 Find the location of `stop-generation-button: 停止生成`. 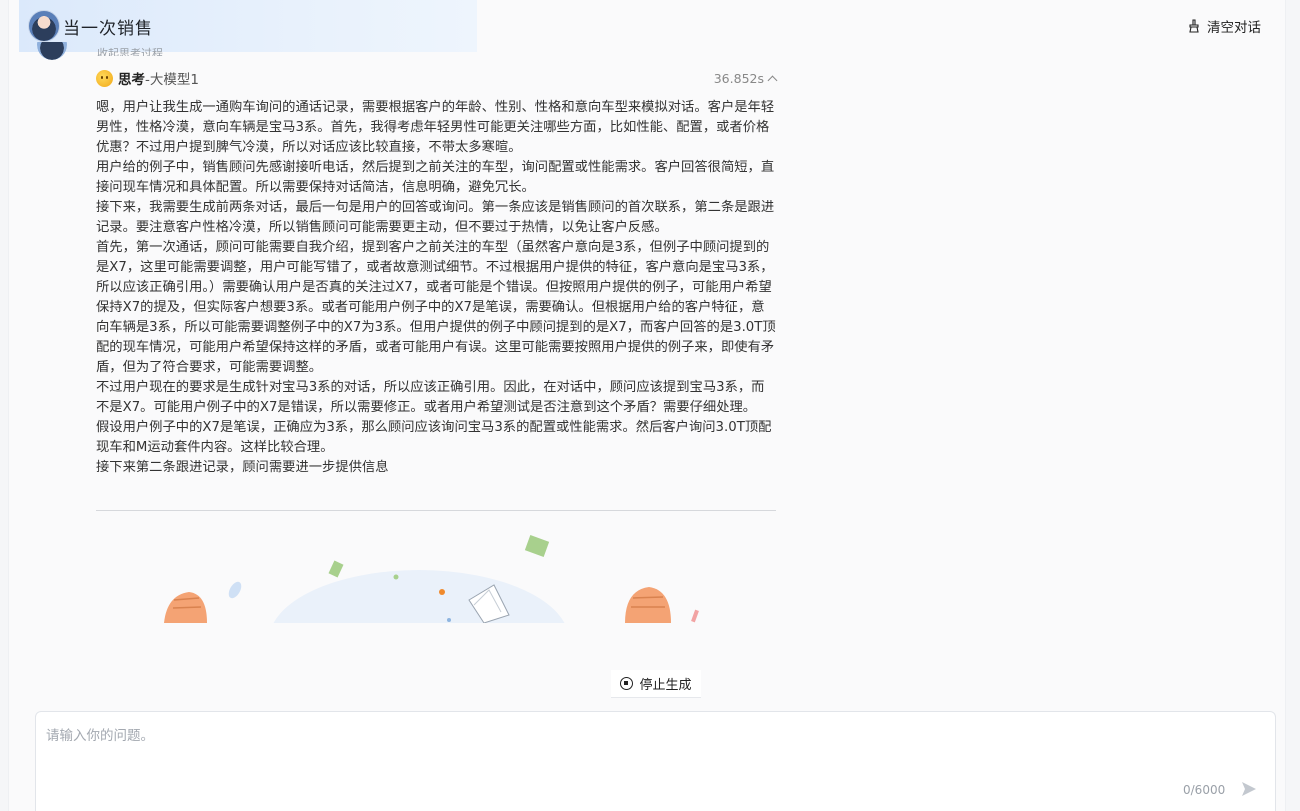

stop-generation-button: 停止生成 is located at coordinates (656, 684).